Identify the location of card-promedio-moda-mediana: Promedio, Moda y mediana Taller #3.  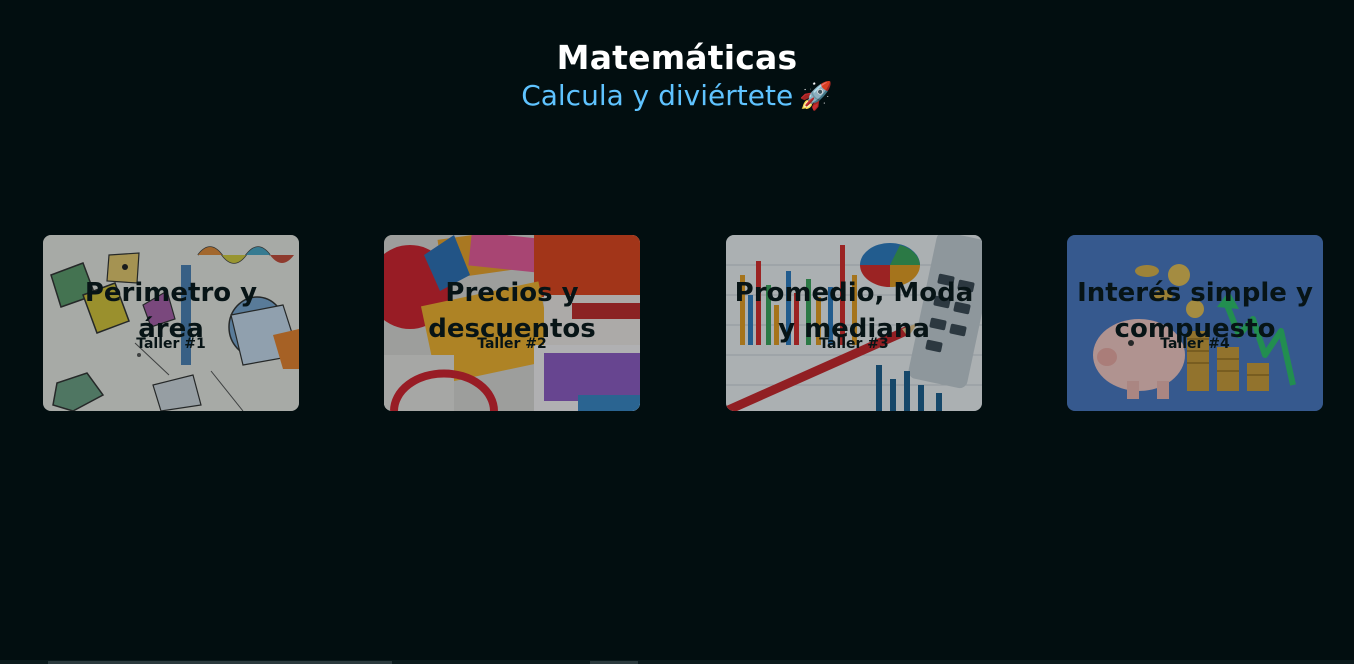
(854, 323).